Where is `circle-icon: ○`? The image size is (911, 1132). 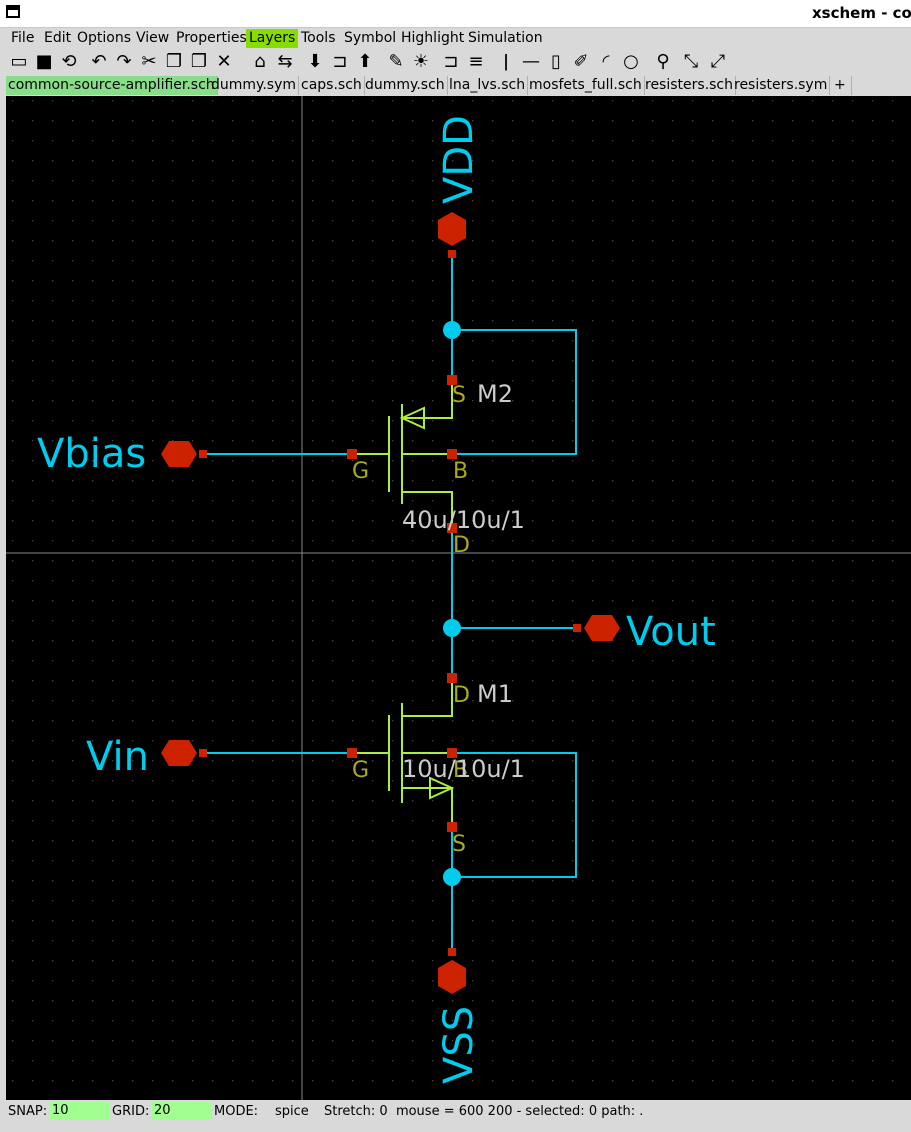
circle-icon: ○ is located at coordinates (631, 62).